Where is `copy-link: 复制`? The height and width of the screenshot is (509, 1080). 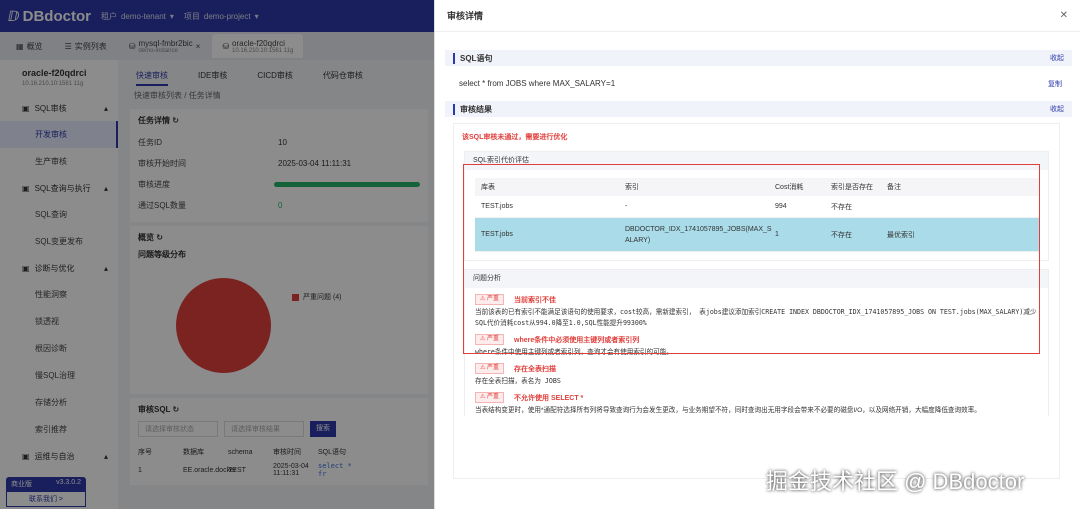
copy-link: 复制 is located at coordinates (1055, 84).